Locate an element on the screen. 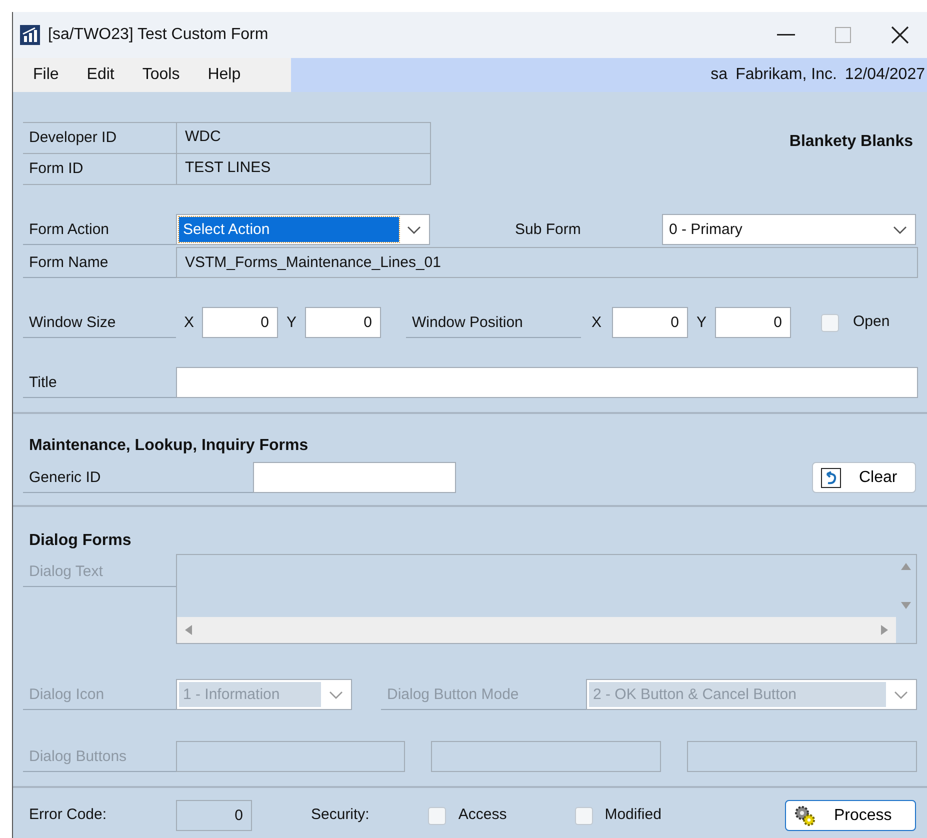 This screenshot has height=838, width=927. field-value: VSTM_Forms_Maintenance_Lines_01 is located at coordinates (547, 262).